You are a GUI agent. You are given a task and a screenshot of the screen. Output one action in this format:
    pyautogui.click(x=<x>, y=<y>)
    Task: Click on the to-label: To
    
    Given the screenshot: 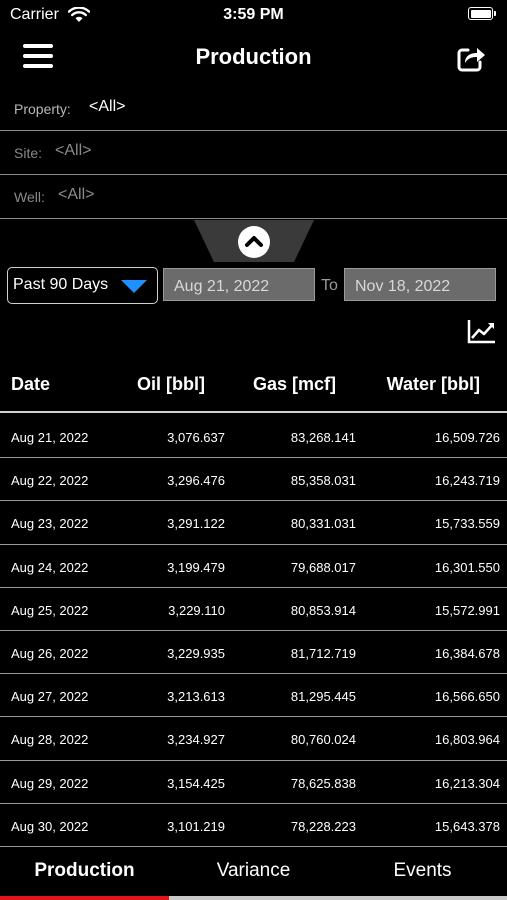 What is the action you would take?
    pyautogui.click(x=329, y=285)
    